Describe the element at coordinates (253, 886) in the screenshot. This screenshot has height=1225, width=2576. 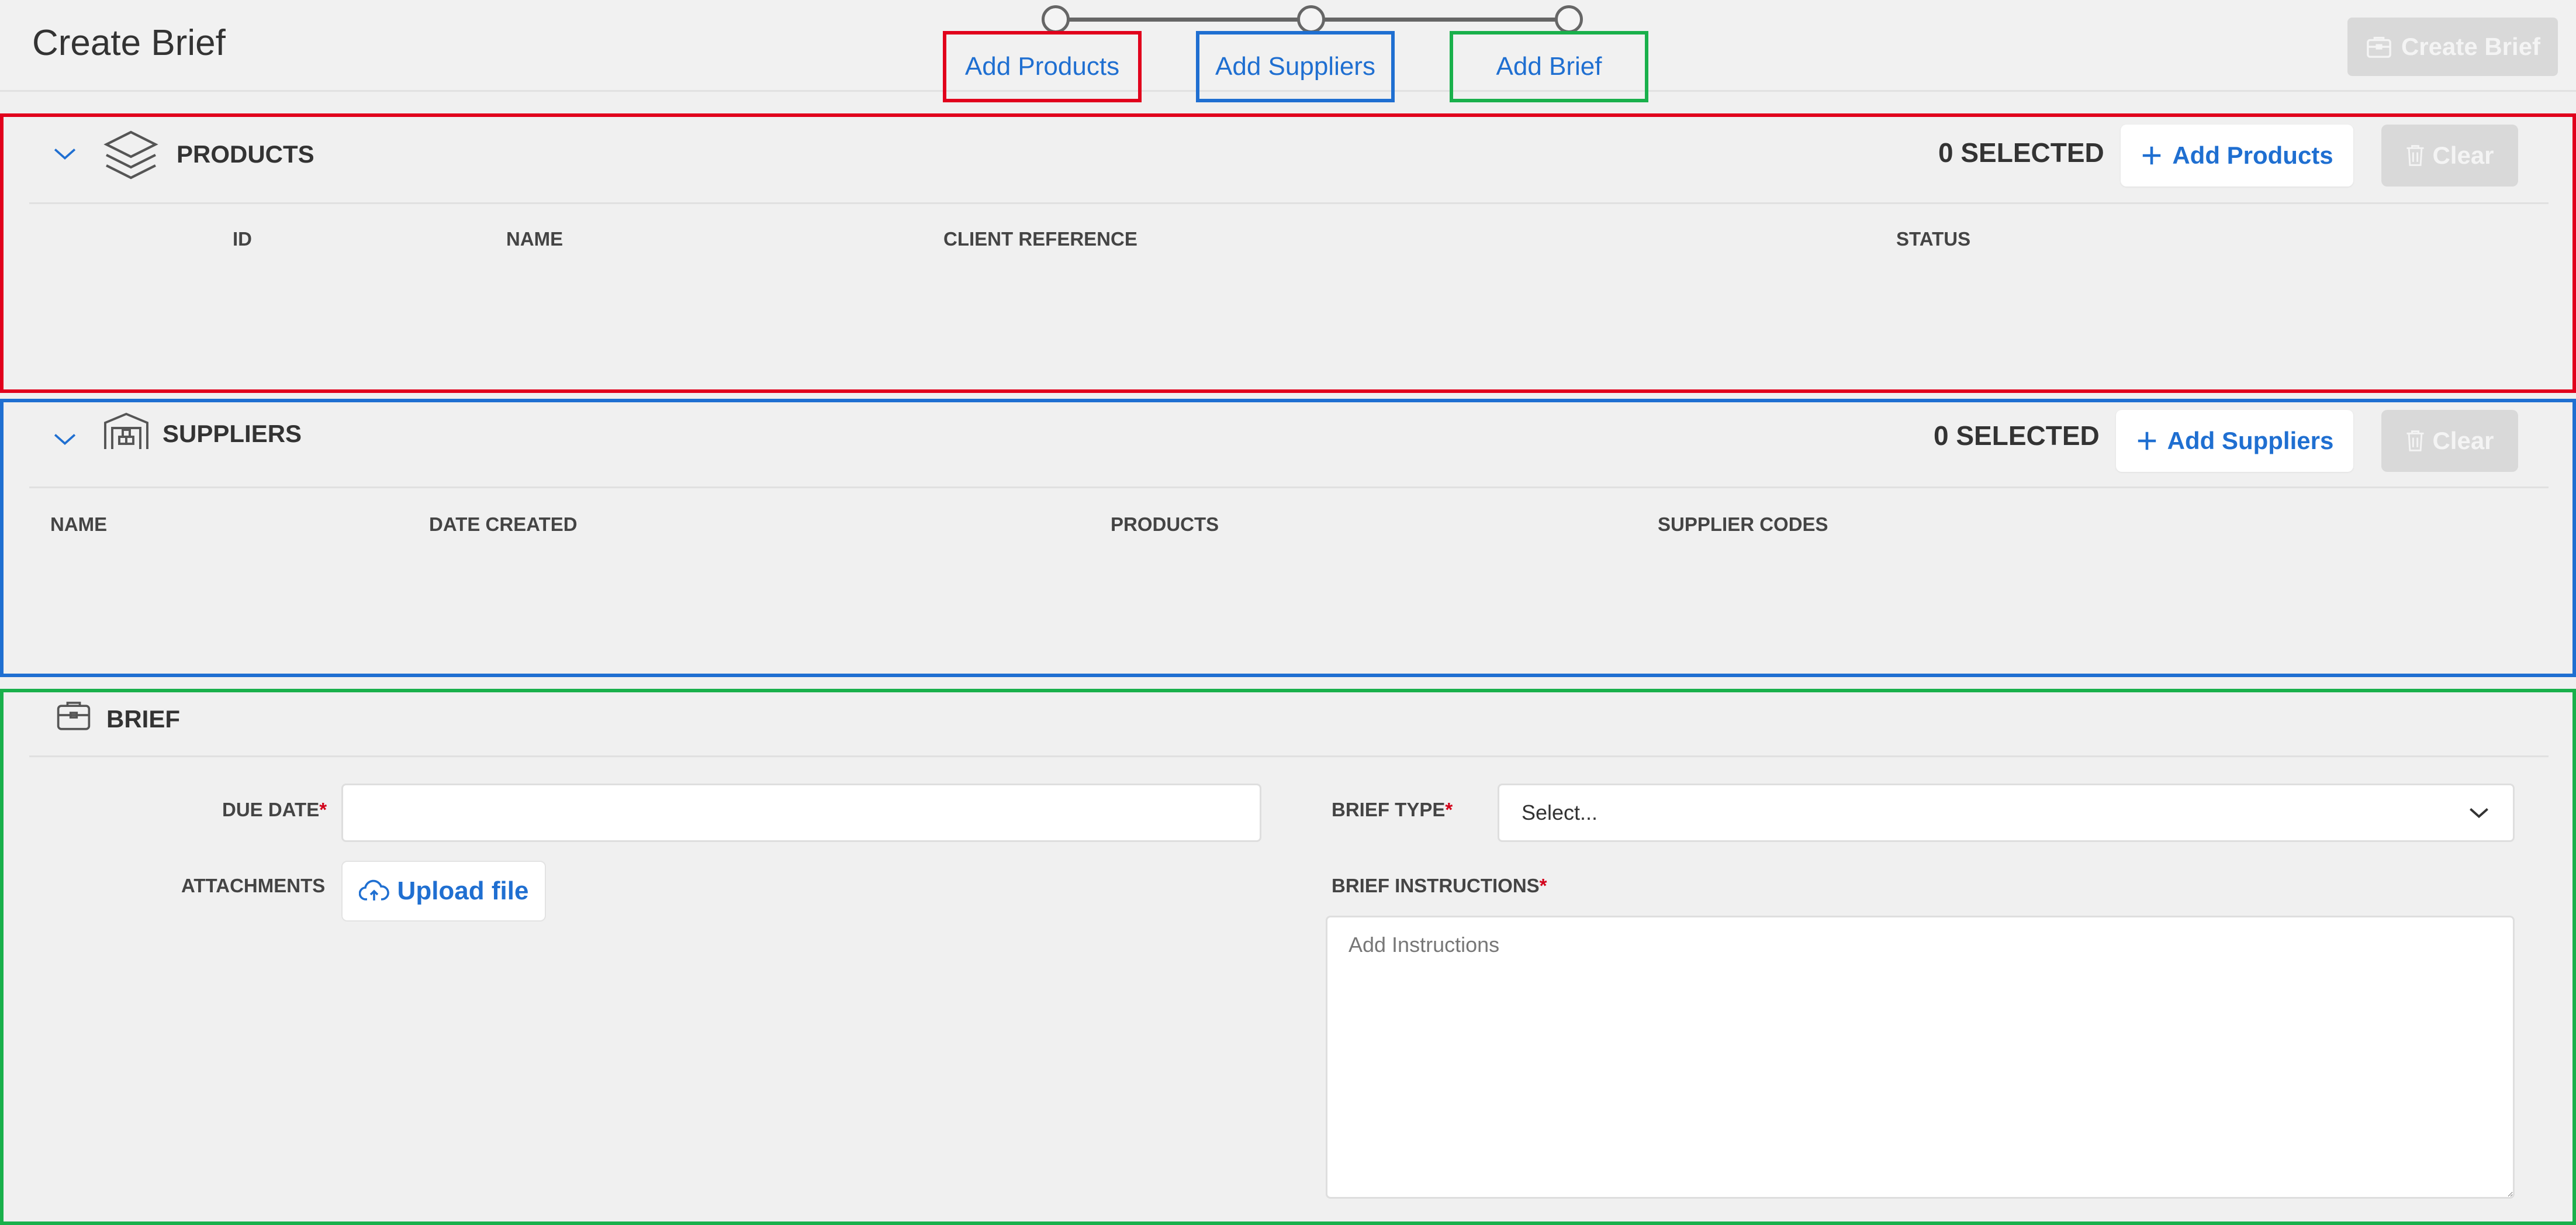
I see `attachments-label: ATTACHMENTS` at that location.